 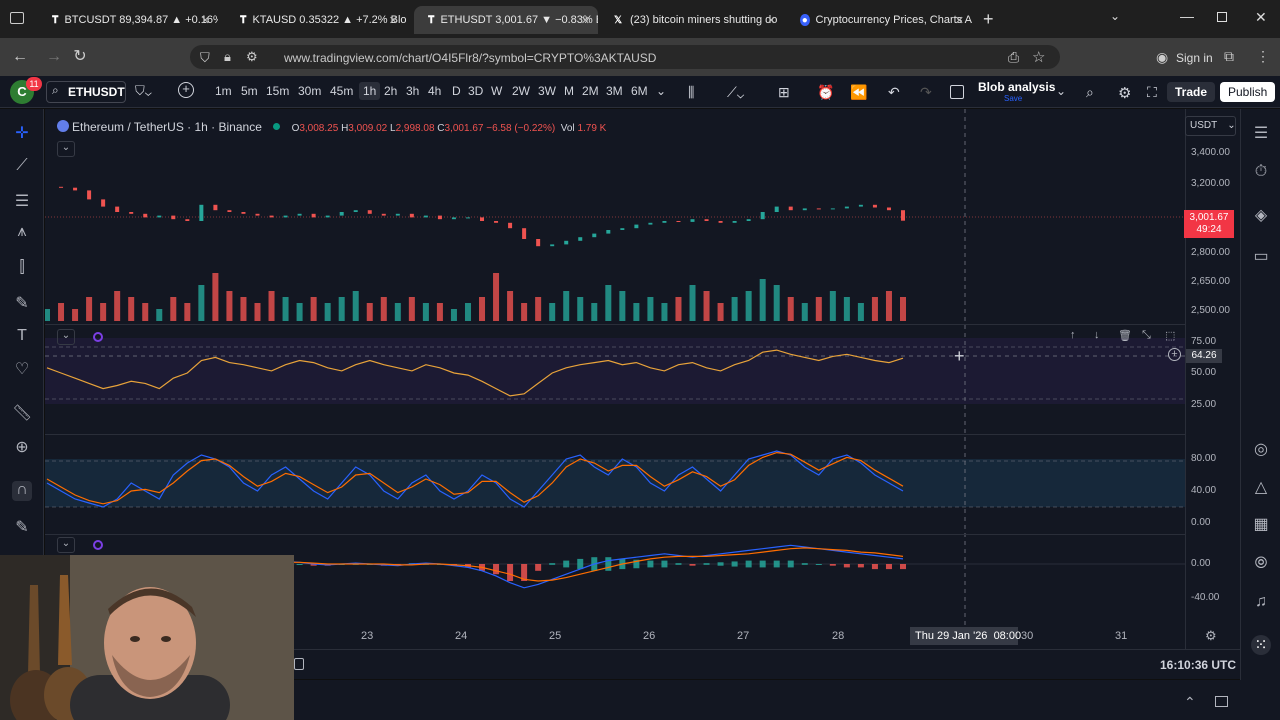 What do you see at coordinates (66, 545) in the screenshot?
I see `macd-collapse-icon: ⌄` at bounding box center [66, 545].